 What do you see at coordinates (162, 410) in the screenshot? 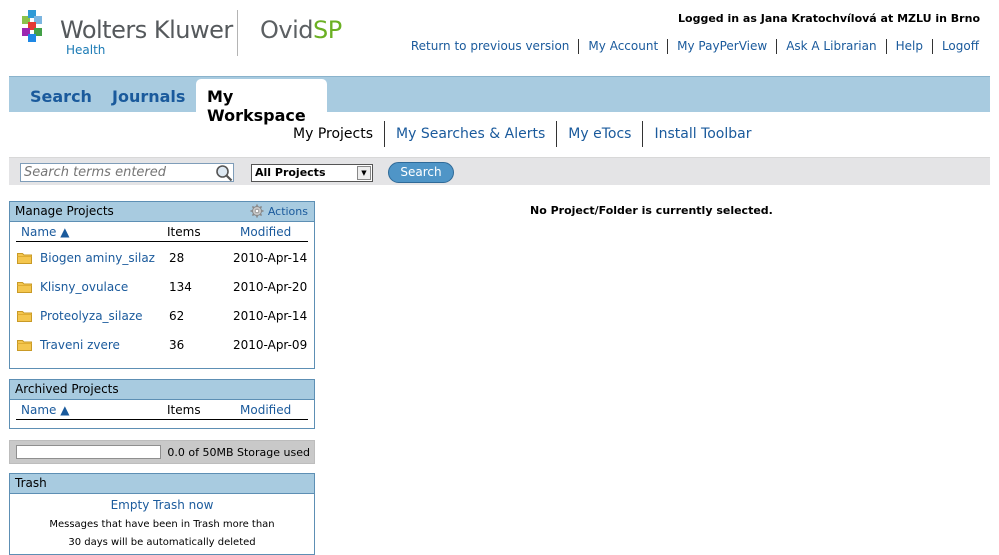
I see `archived-projects-column-header: Name ▲ Items Modified` at bounding box center [162, 410].